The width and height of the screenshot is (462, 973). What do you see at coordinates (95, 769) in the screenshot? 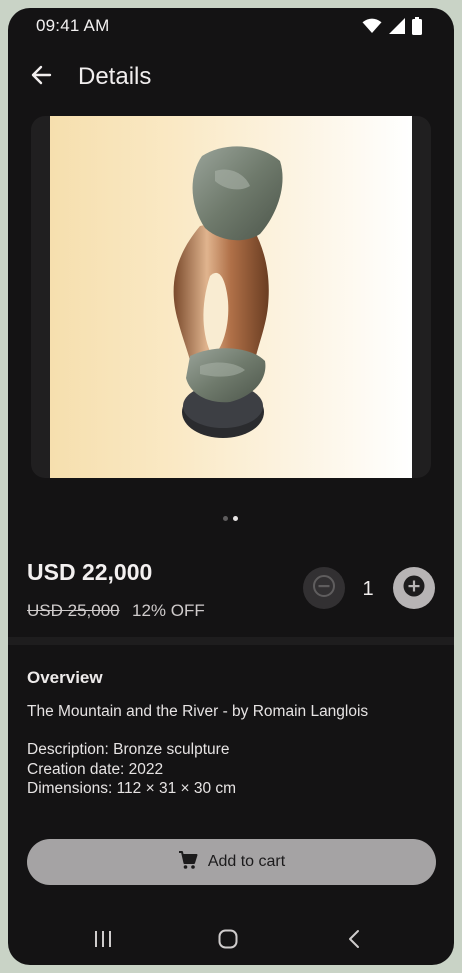
I see `creation-date-line: Creation date: 2022` at bounding box center [95, 769].